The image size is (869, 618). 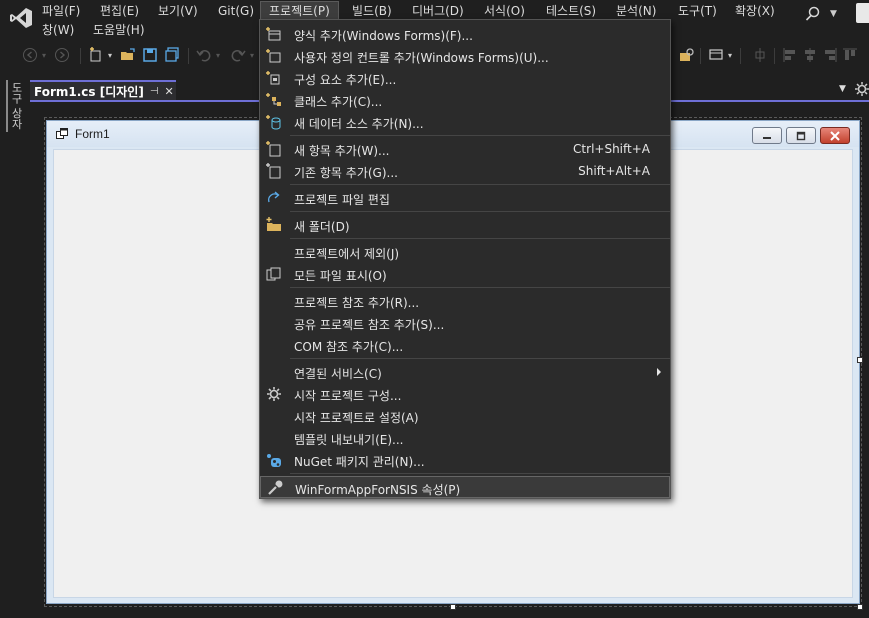 I want to click on menu-item: 새 폴더(D), so click(x=465, y=225).